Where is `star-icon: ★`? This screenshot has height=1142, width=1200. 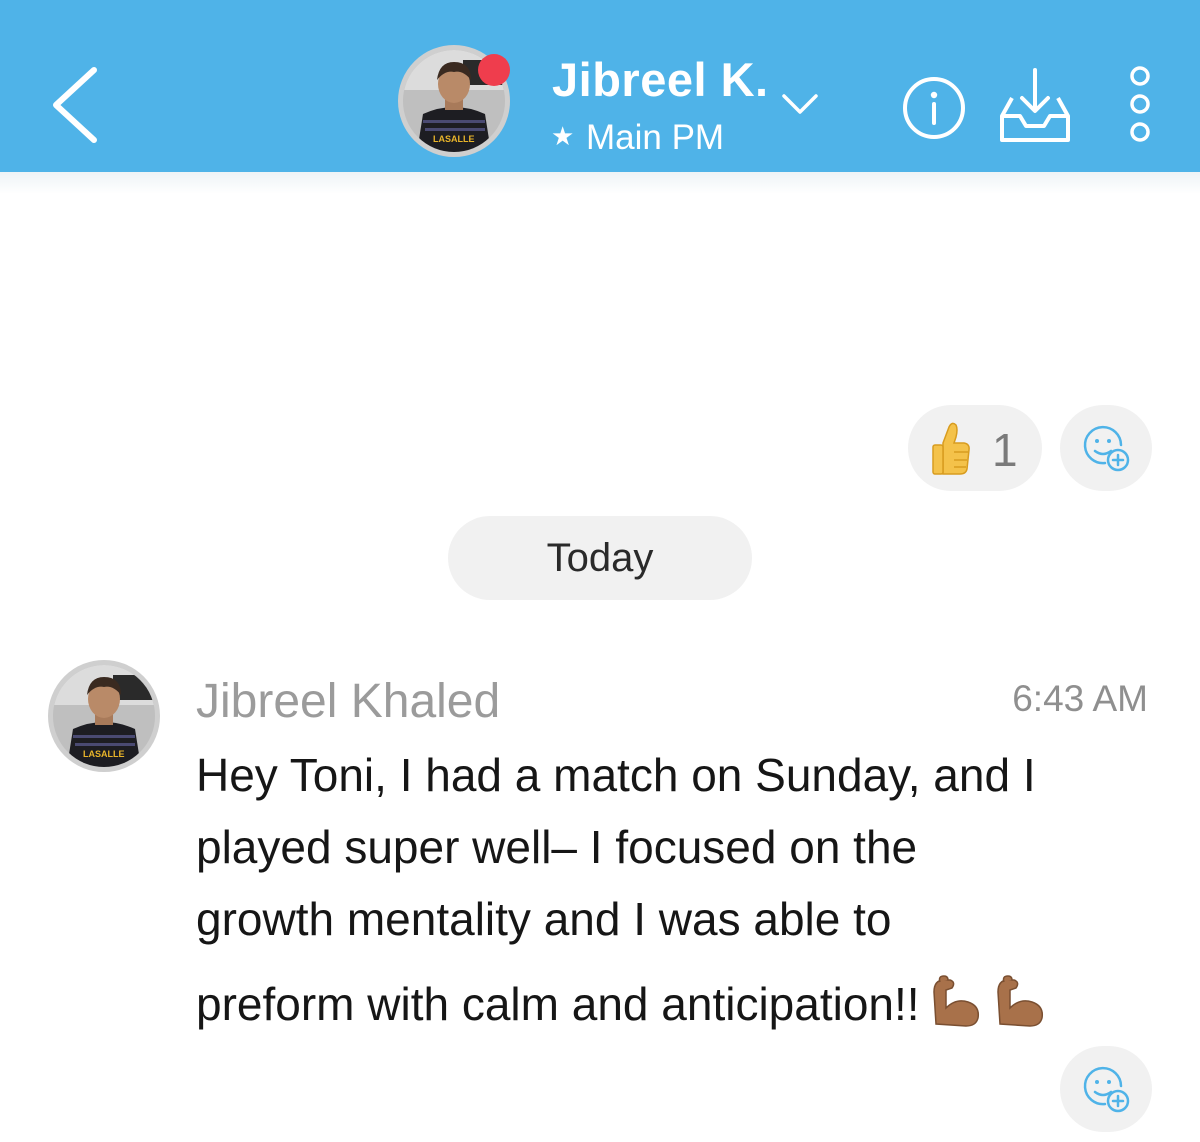
star-icon: ★ is located at coordinates (563, 137).